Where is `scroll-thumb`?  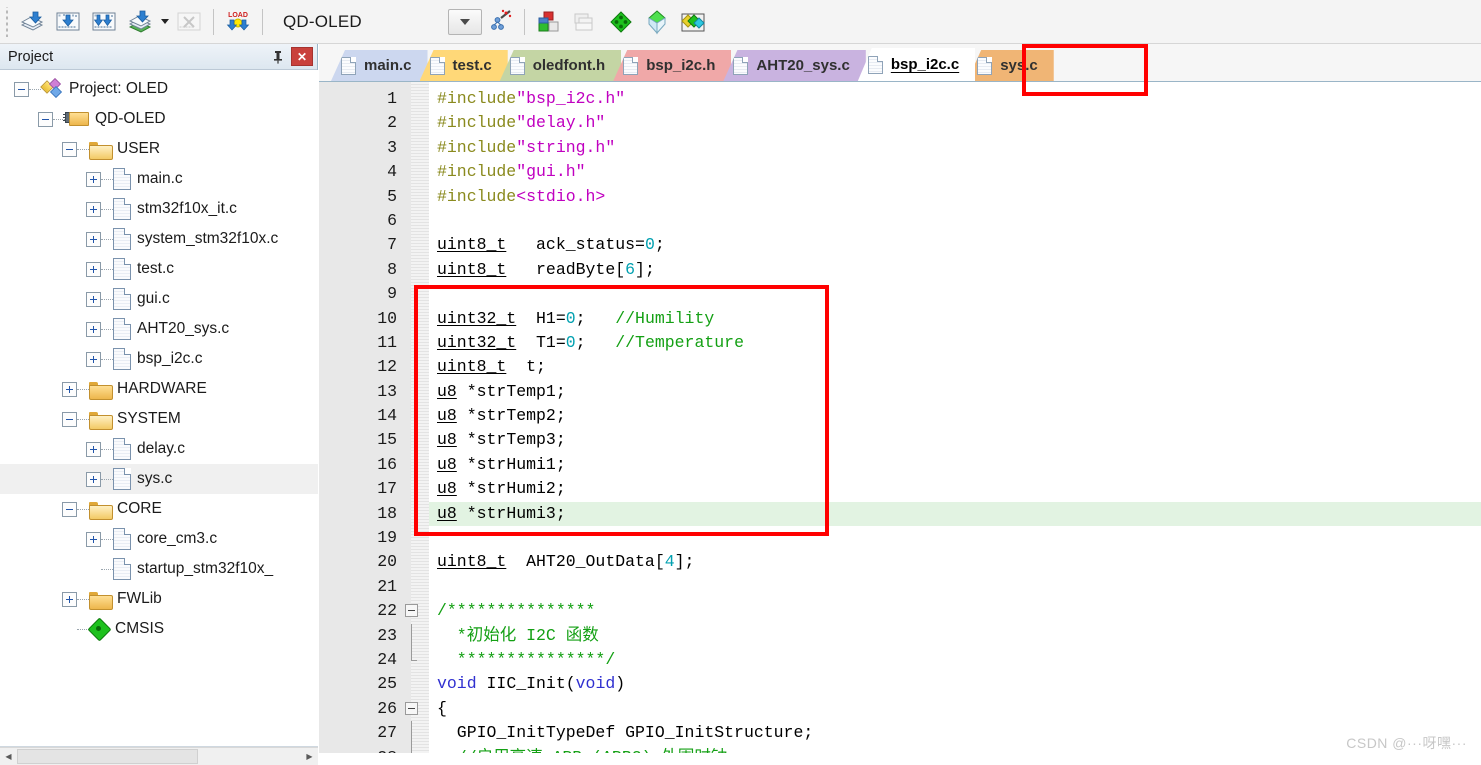
scroll-thumb is located at coordinates (107, 756).